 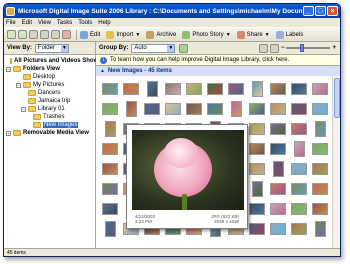 What do you see at coordinates (308, 11) in the screenshot?
I see `minimize-button: _` at bounding box center [308, 11].